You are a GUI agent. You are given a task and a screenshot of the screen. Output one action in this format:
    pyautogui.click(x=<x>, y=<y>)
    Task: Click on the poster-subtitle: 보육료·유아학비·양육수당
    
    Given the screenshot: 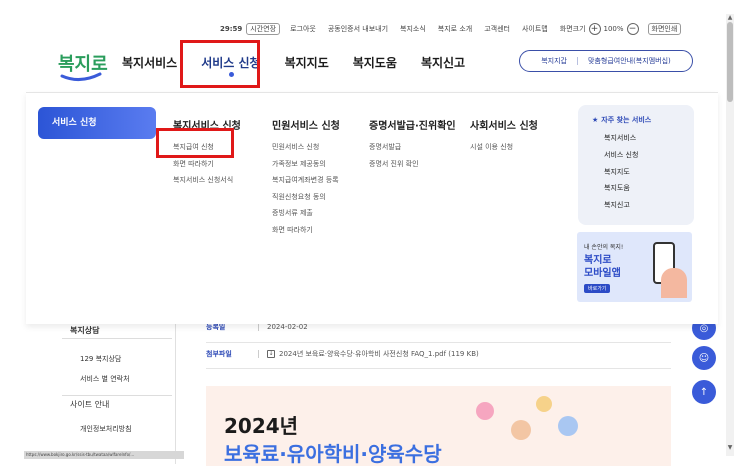 What is the action you would take?
    pyautogui.click(x=333, y=454)
    